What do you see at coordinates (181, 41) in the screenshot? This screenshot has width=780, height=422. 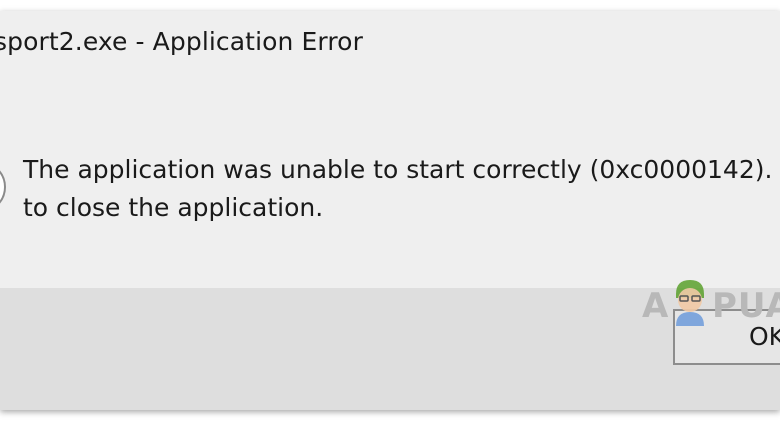 I see `dialog-title: sport2.exe - Application Error` at bounding box center [181, 41].